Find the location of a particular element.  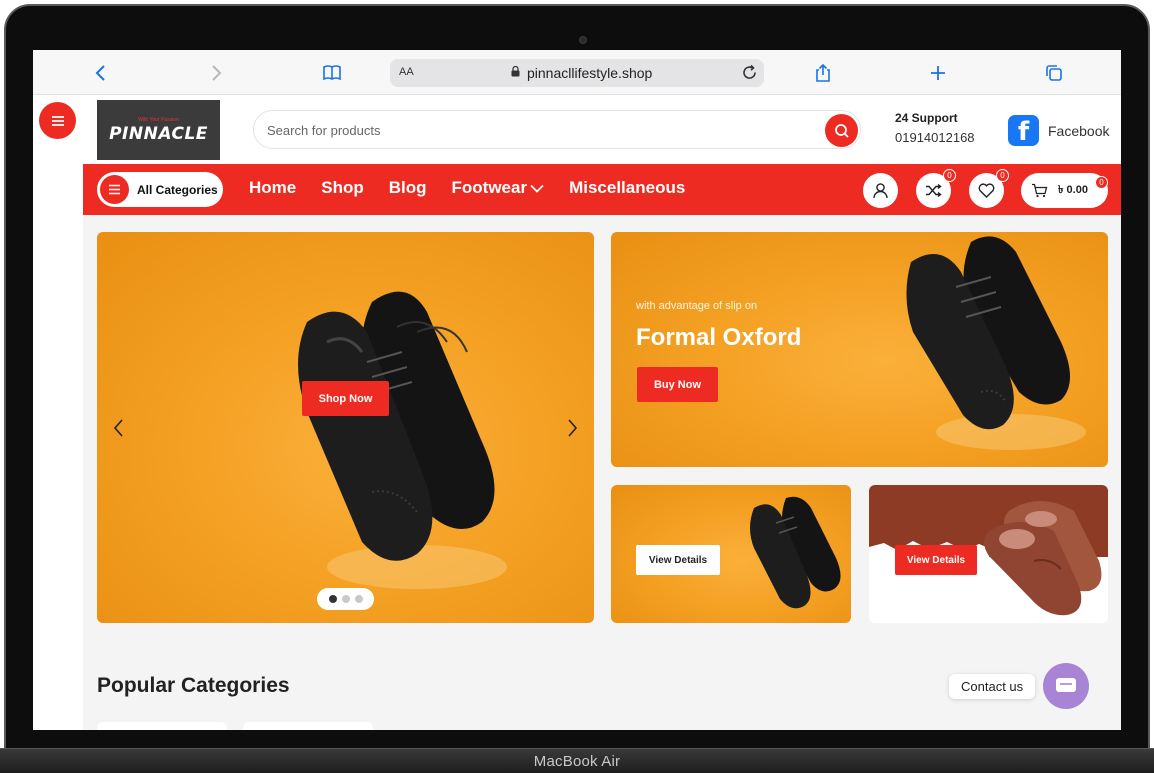

share-icon is located at coordinates (823, 73).